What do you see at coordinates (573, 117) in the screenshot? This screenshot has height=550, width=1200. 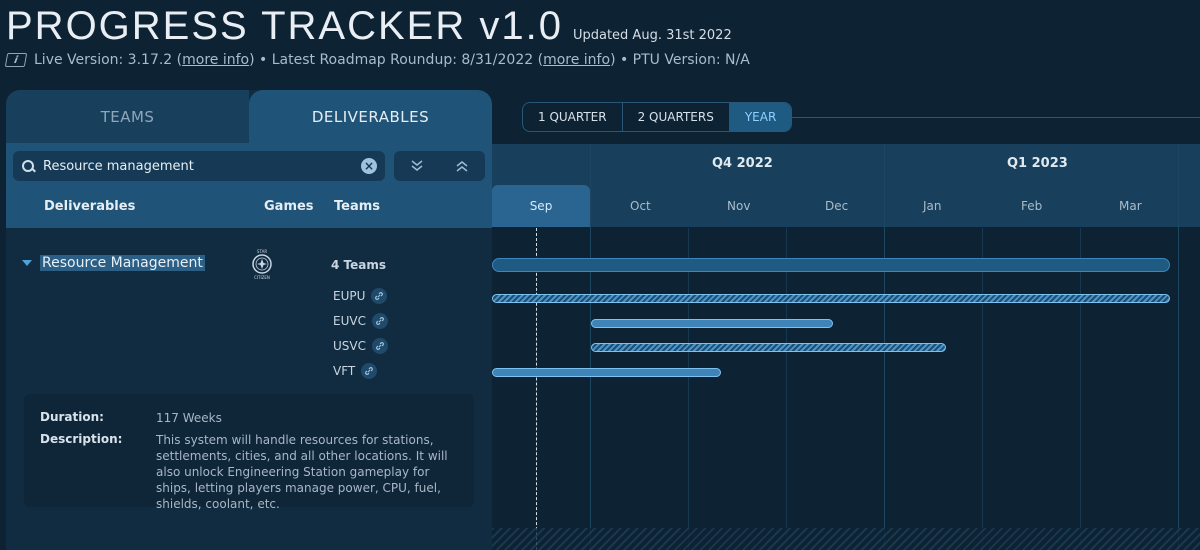 I see `range-1-quarter-button: 1 QUARTER` at bounding box center [573, 117].